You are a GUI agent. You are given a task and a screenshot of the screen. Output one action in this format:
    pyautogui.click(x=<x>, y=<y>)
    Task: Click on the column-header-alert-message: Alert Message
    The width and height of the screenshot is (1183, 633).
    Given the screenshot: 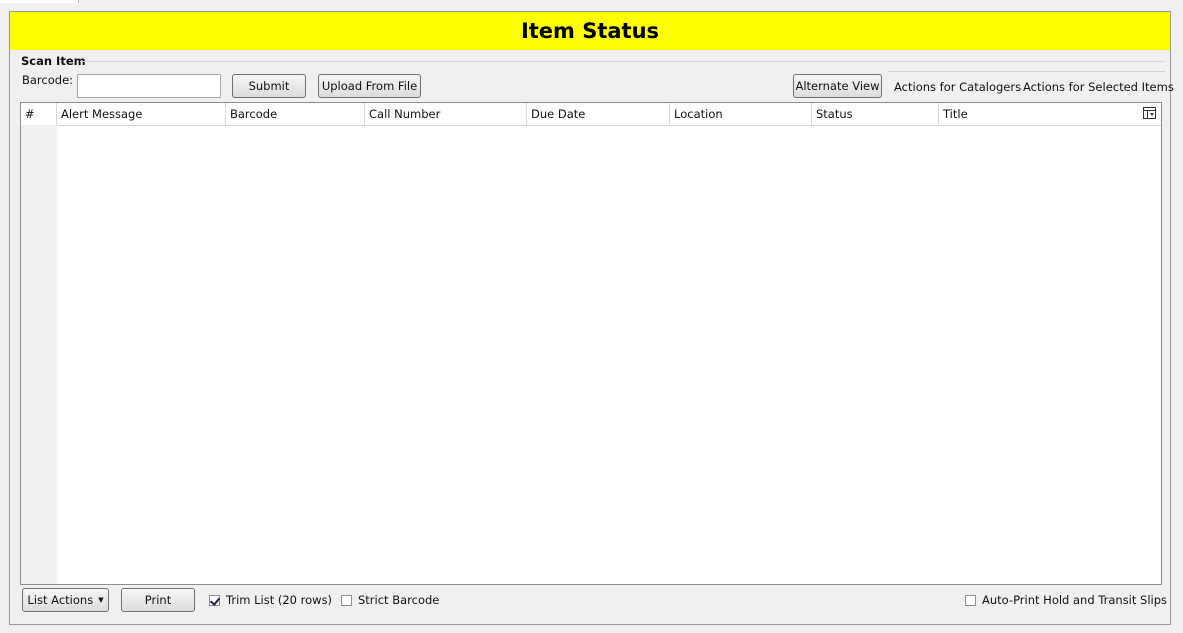 What is the action you would take?
    pyautogui.click(x=141, y=114)
    